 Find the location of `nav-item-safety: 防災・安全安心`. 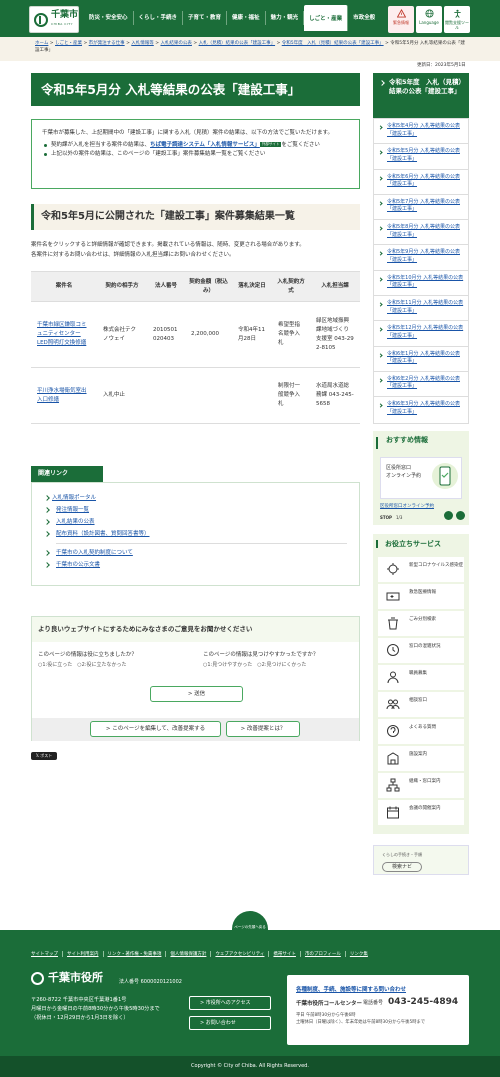

nav-item-safety: 防災・安全安心 is located at coordinates (109, 18).